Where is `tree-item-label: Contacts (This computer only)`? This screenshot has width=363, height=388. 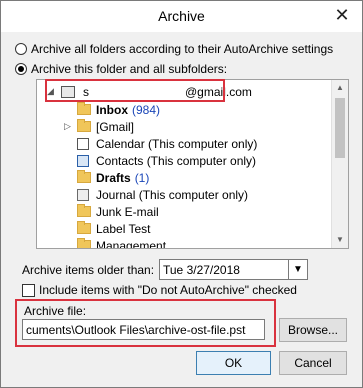 tree-item-label: Contacts (This computer only) is located at coordinates (176, 160).